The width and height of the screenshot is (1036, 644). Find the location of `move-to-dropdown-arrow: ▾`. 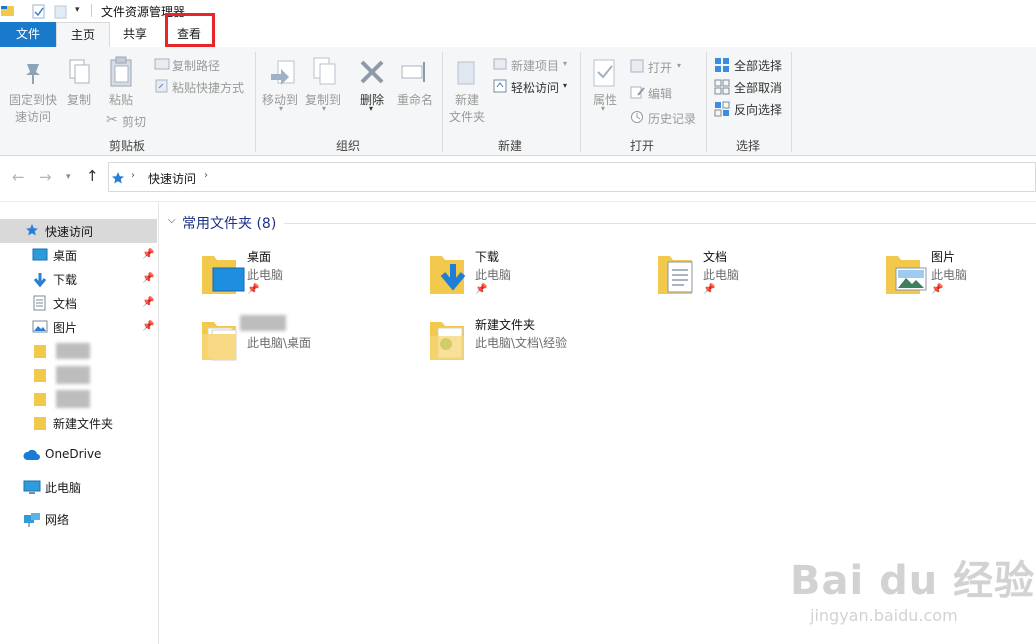

move-to-dropdown-arrow: ▾ is located at coordinates (281, 108).